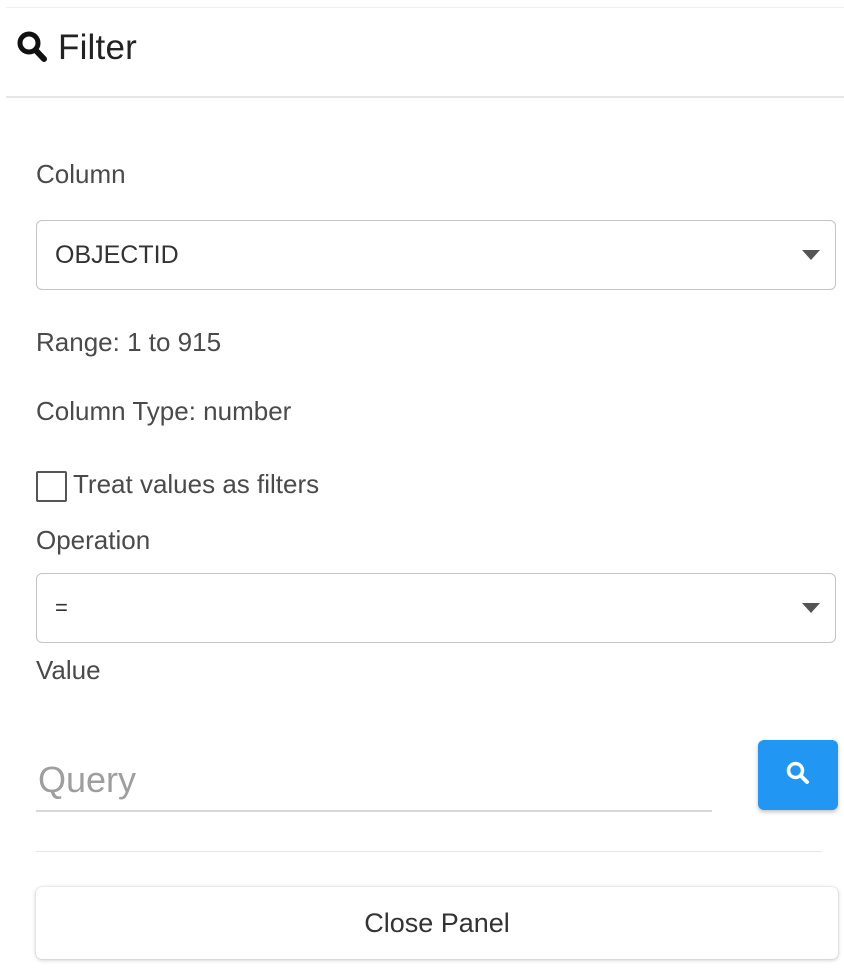 Image resolution: width=844 pixels, height=973 pixels. I want to click on operation-label: Operation, so click(93, 540).